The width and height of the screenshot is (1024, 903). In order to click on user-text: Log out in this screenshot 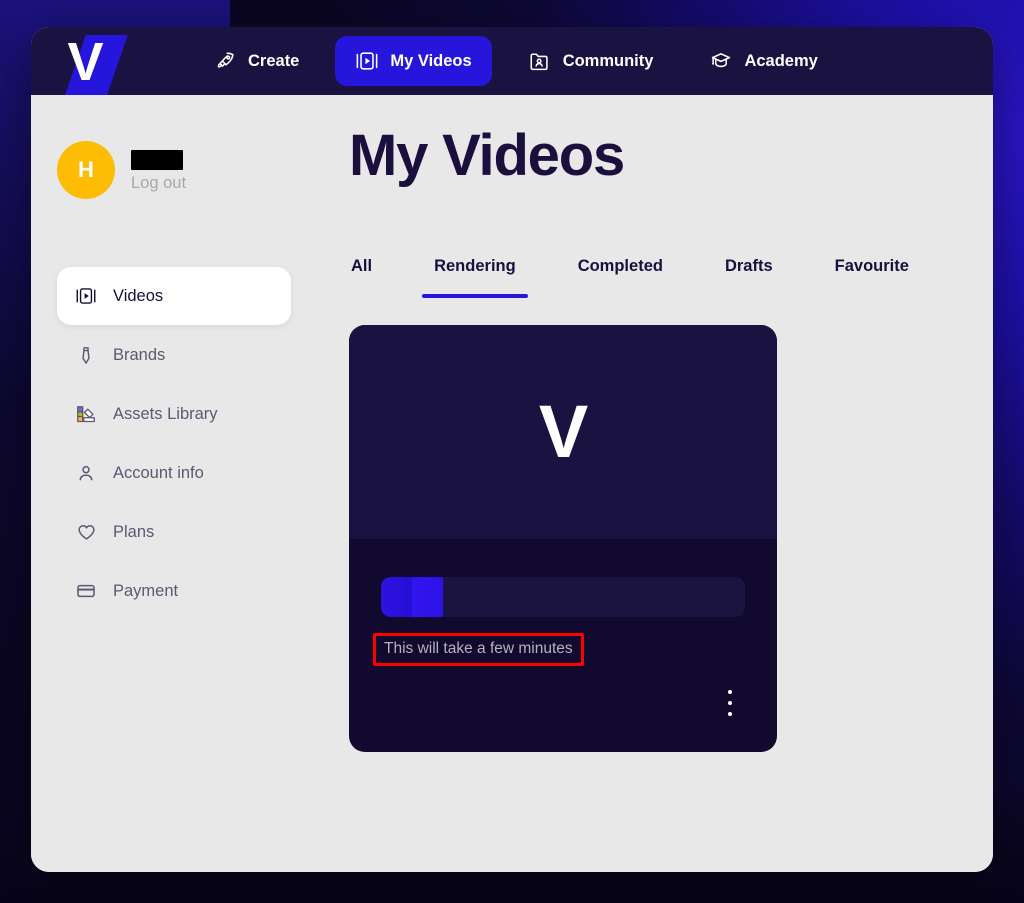, I will do `click(158, 170)`.